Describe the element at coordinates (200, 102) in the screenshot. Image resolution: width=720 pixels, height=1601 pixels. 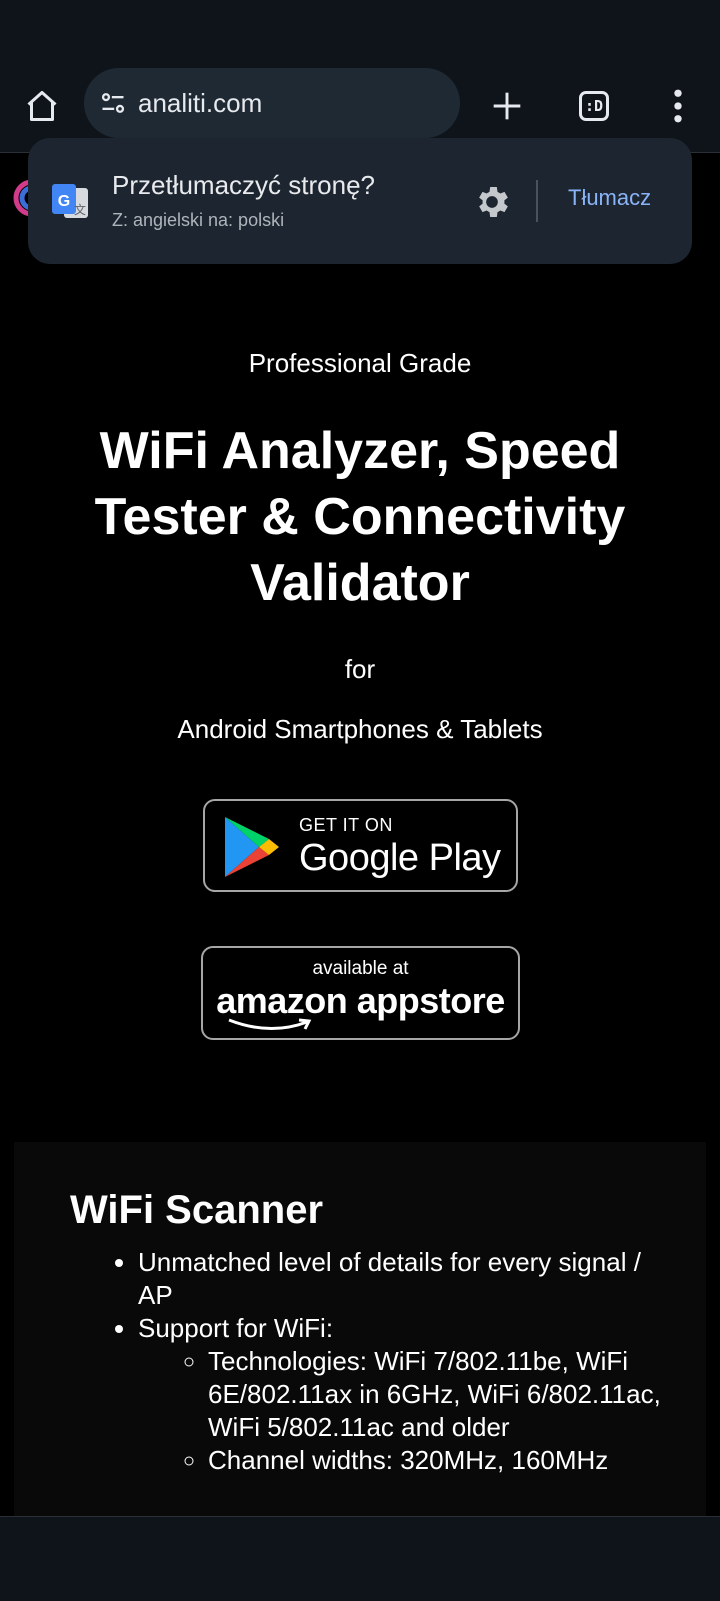
I see `url-text: analiti.com` at that location.